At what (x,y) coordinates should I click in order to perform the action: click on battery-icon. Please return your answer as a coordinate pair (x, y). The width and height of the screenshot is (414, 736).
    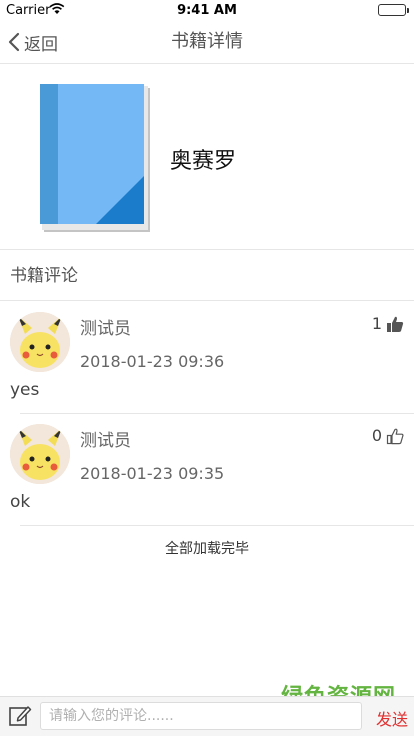
    Looking at the image, I should click on (393, 10).